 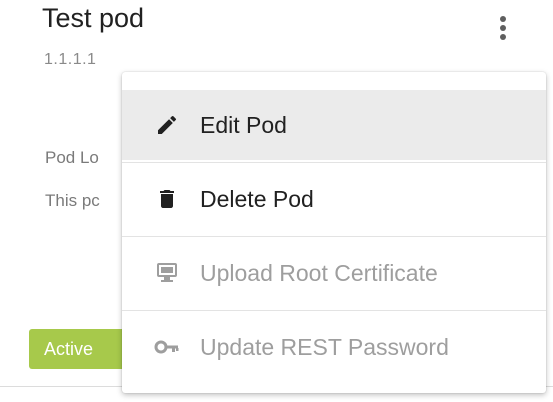 I want to click on pod-ip-address: 1.1.1.1, so click(x=70, y=59).